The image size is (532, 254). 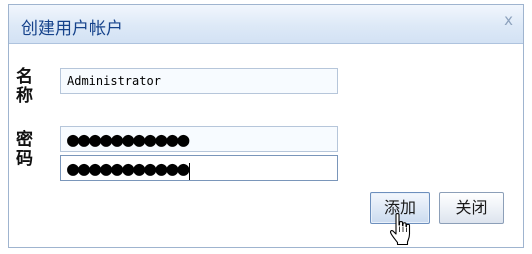 I want to click on password-field: ●●●●●●●●●●●, so click(x=199, y=139).